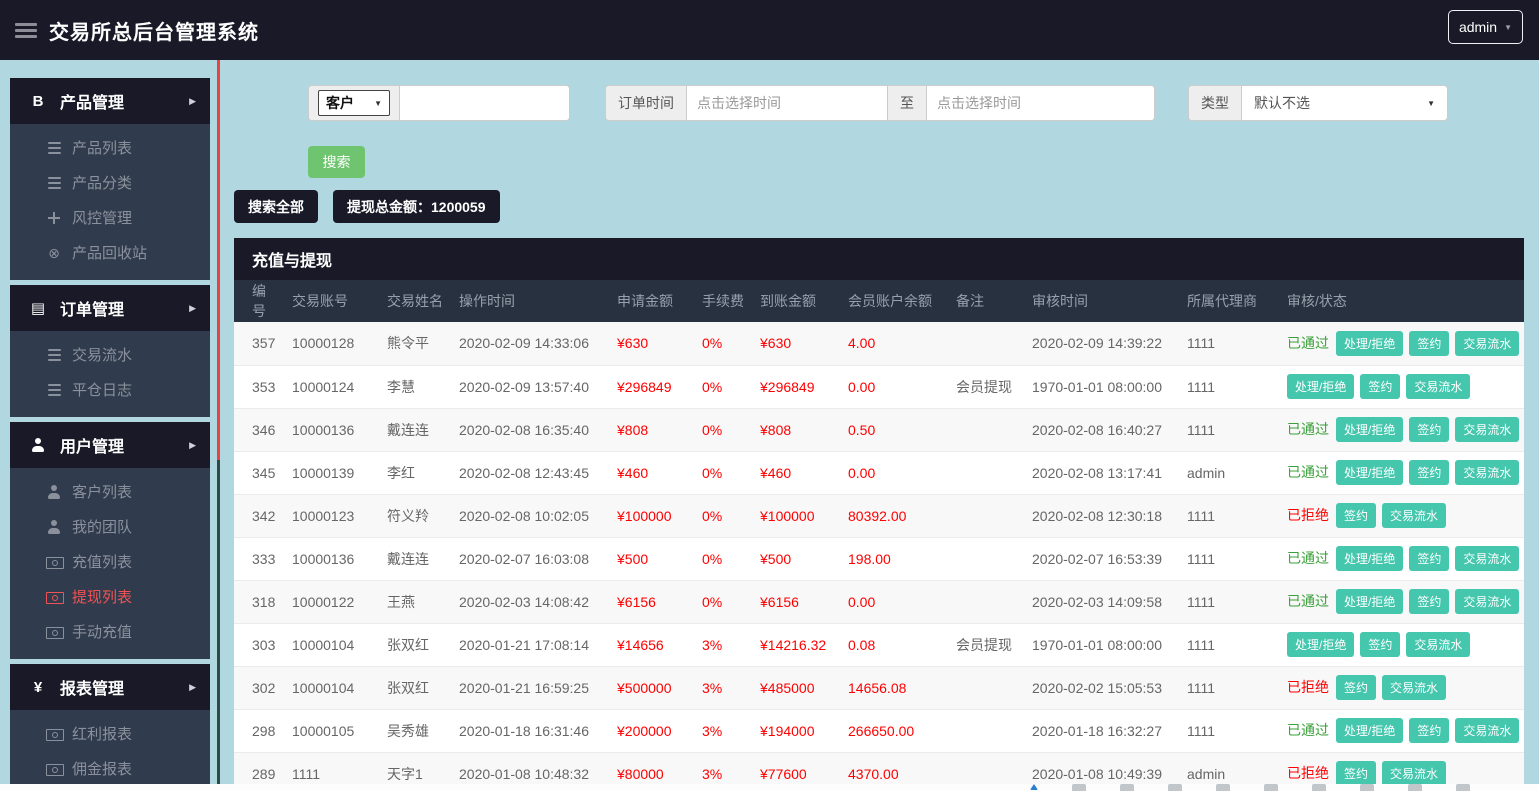 The image size is (1539, 791). I want to click on tiny-triangle-icon, so click(1034, 787).